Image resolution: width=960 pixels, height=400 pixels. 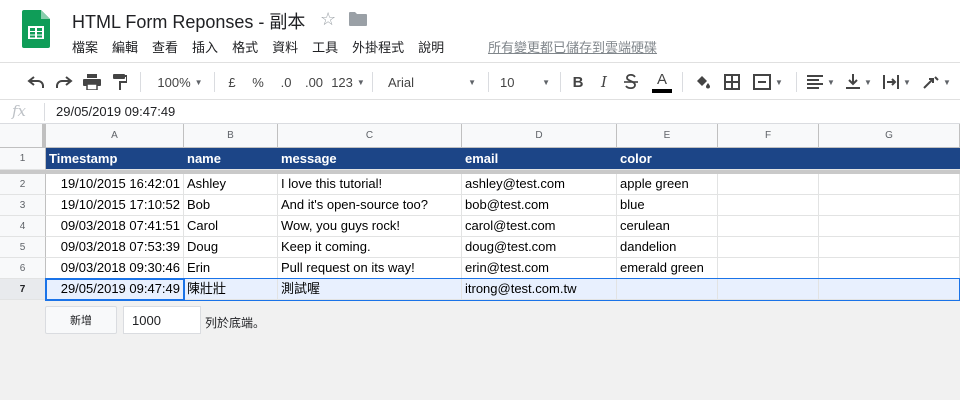 What do you see at coordinates (732, 82) in the screenshot?
I see `borders-icon` at bounding box center [732, 82].